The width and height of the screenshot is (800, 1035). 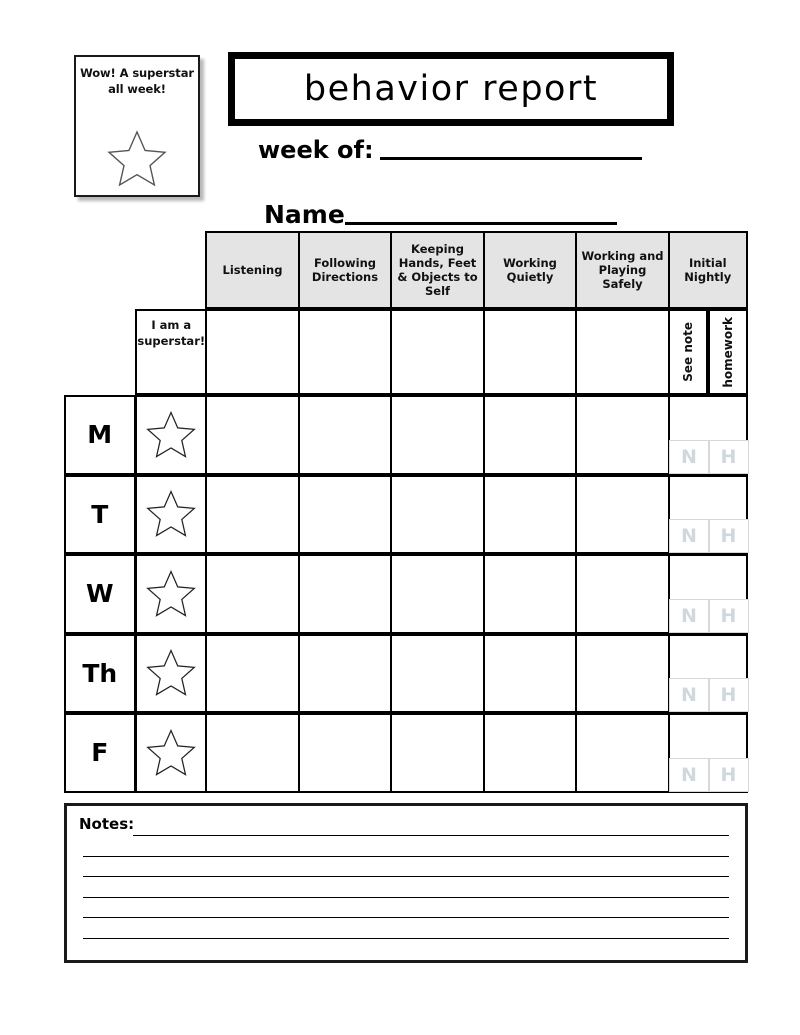 What do you see at coordinates (137, 126) in the screenshot?
I see `superstar-award-badge: Wow! A superstar all week!` at bounding box center [137, 126].